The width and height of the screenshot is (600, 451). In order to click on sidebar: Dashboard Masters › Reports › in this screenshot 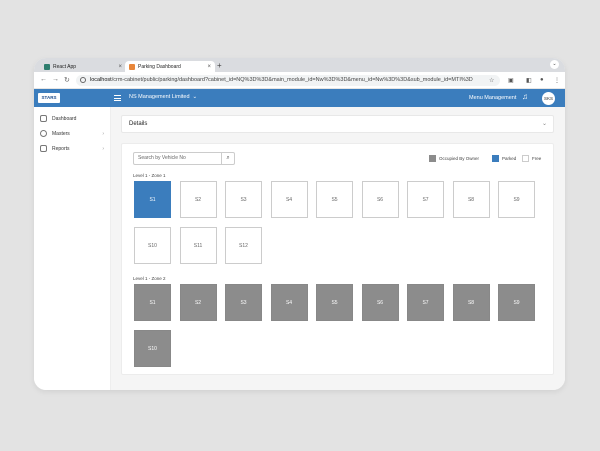, I will do `click(72, 248)`.